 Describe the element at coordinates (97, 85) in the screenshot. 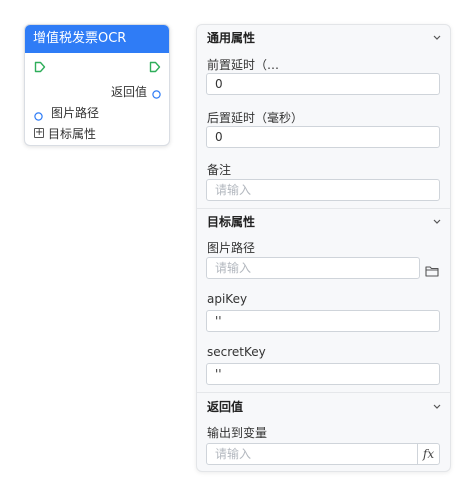

I see `ocr-node-card: 增值税发票OCR 返回值 图片路径 + 目标属性` at that location.